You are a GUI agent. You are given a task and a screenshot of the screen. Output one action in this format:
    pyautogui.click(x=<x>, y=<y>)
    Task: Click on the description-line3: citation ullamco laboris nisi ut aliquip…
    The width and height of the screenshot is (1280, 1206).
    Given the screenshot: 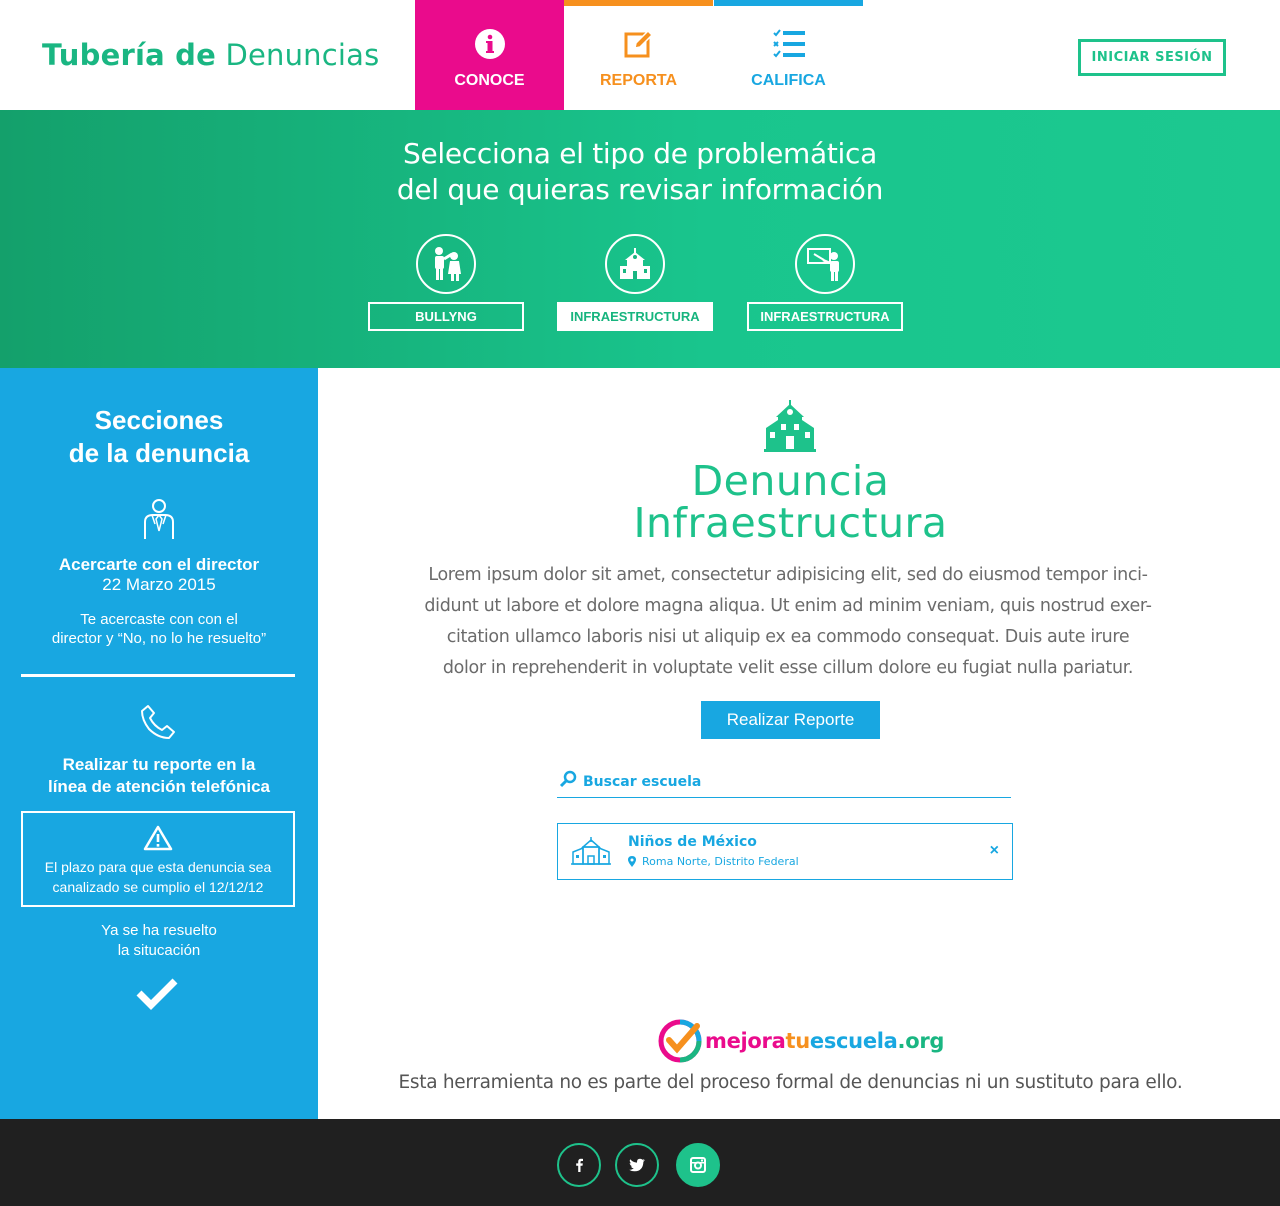 What is the action you would take?
    pyautogui.click(x=788, y=637)
    